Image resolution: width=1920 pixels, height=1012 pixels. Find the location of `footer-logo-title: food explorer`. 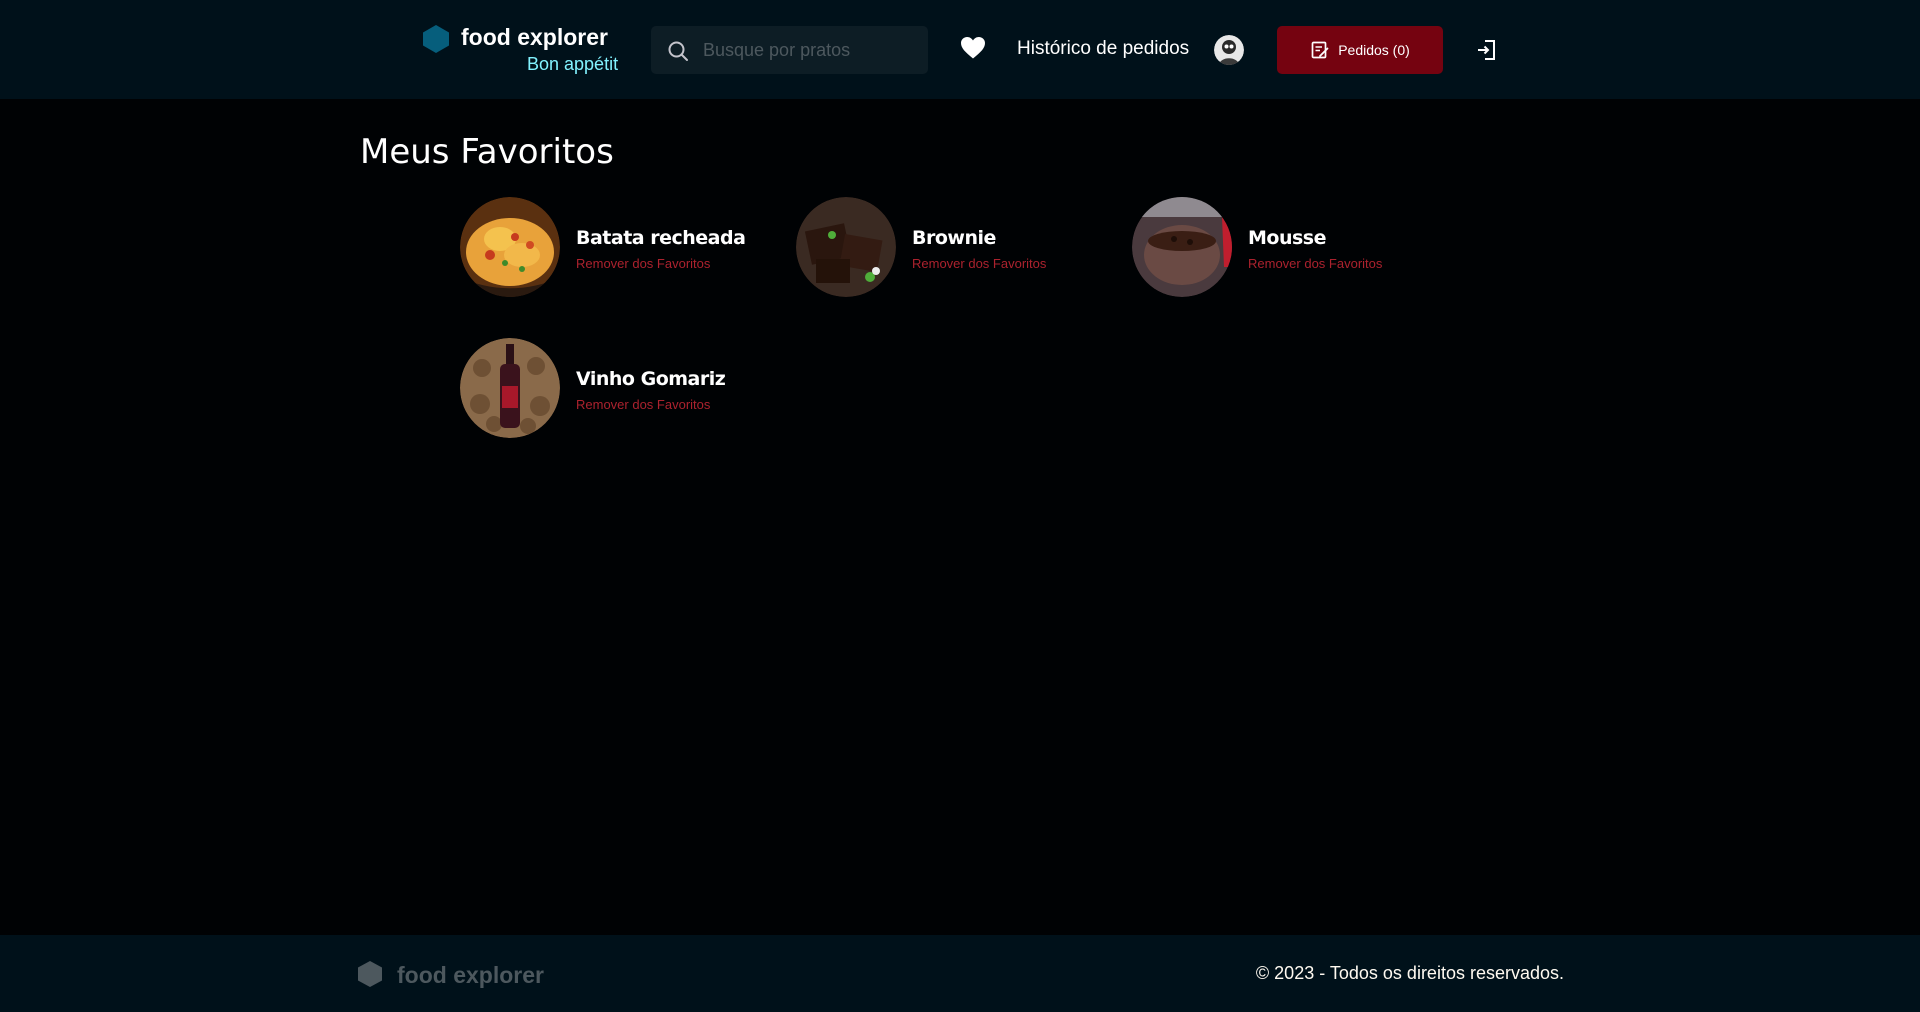

footer-logo-title: food explorer is located at coordinates (470, 975).